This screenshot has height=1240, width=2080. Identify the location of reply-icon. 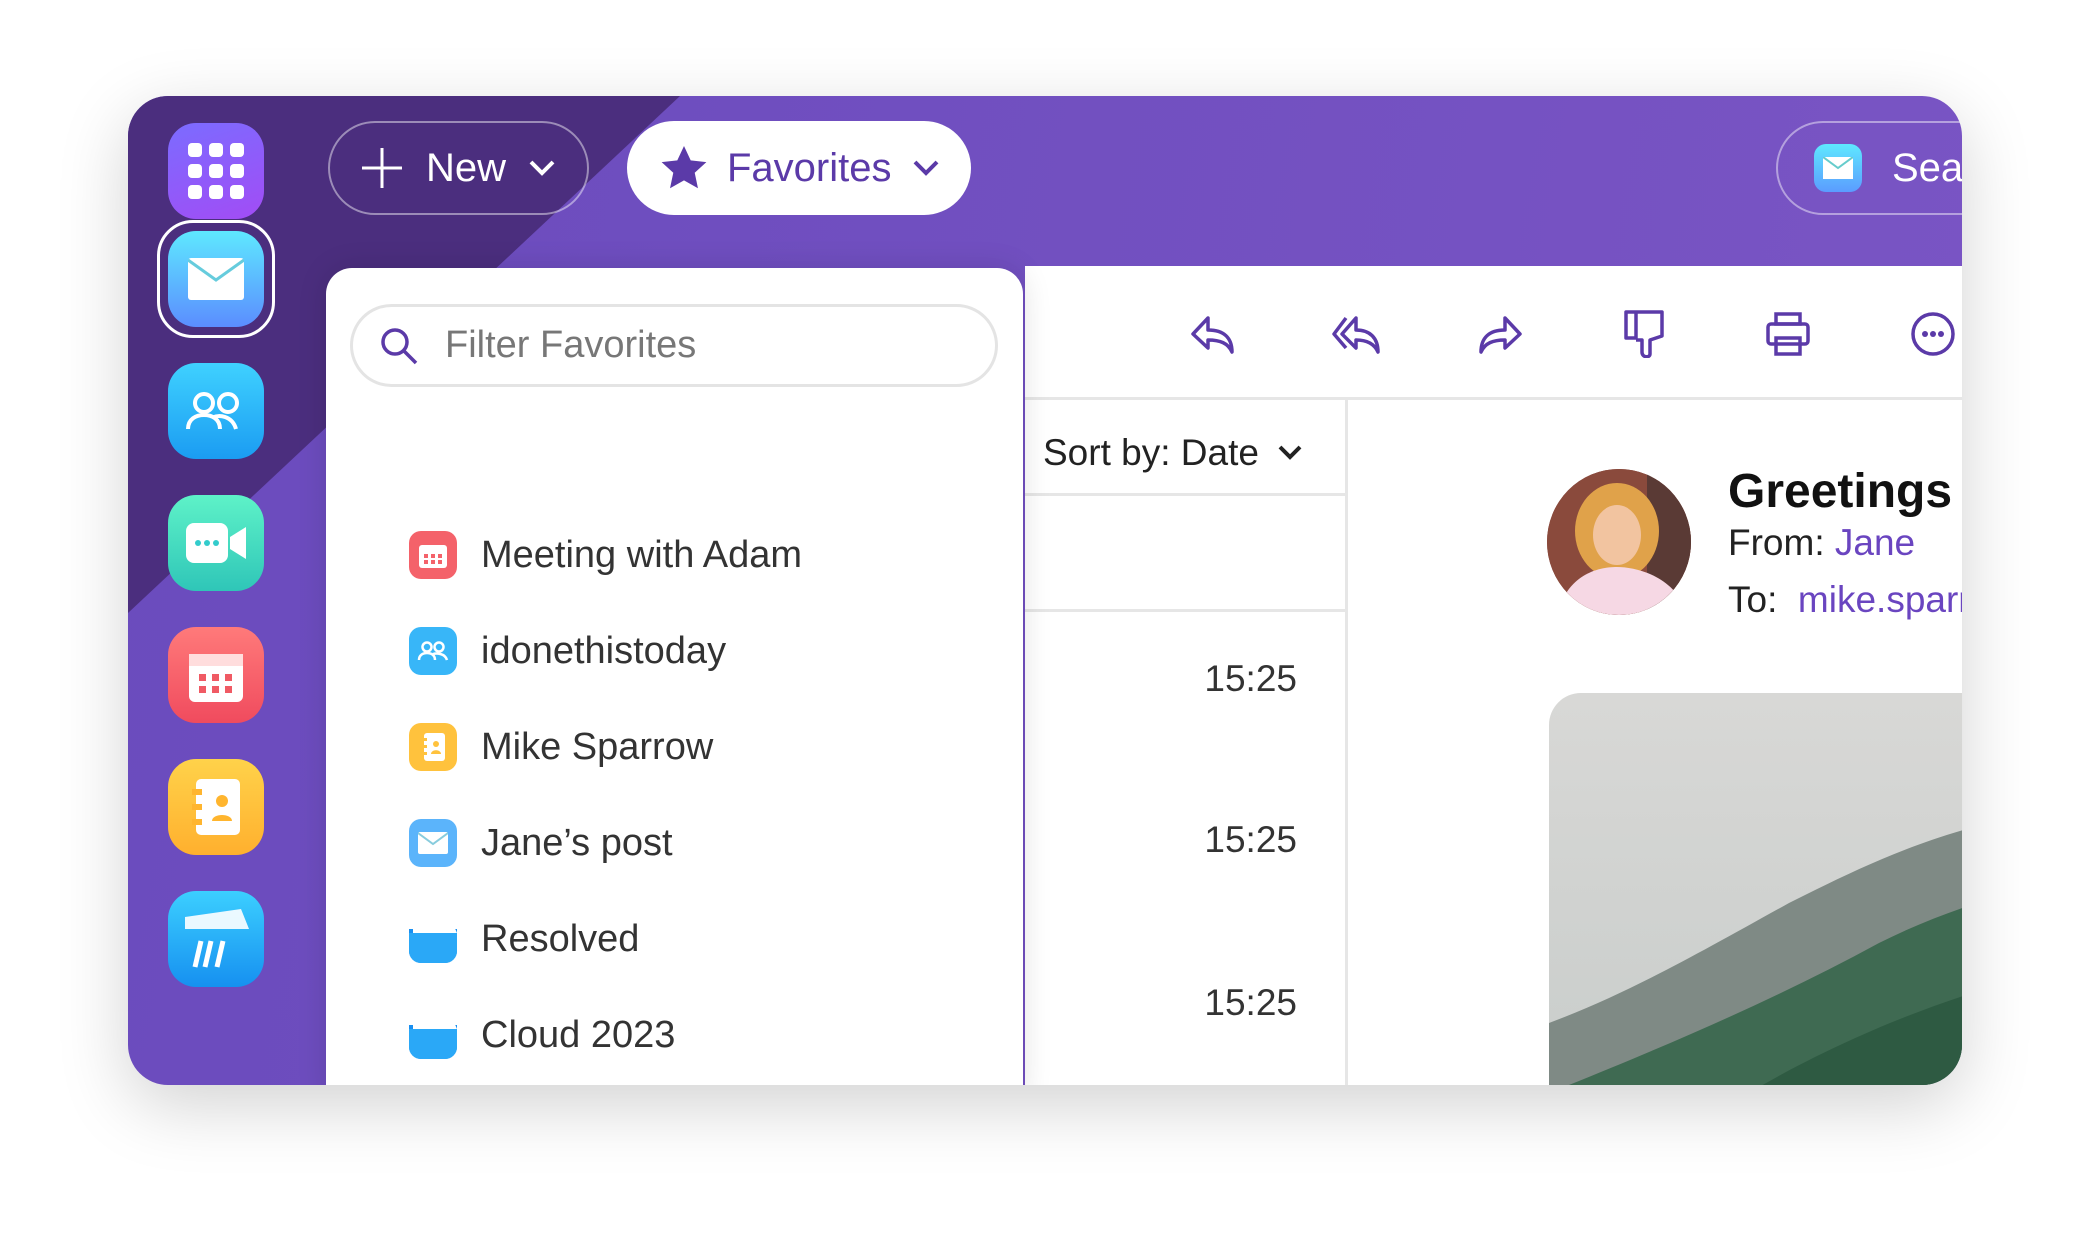
(1212, 335).